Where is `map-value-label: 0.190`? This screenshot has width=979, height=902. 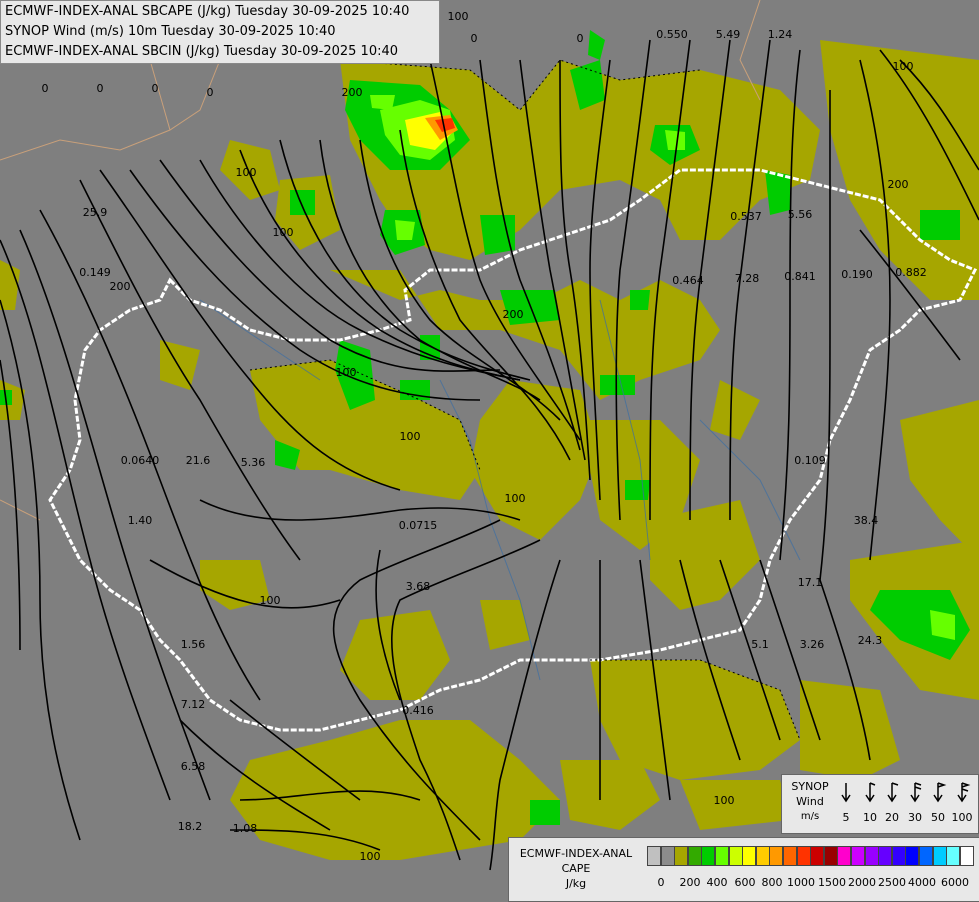
map-value-label: 0.190 is located at coordinates (857, 274).